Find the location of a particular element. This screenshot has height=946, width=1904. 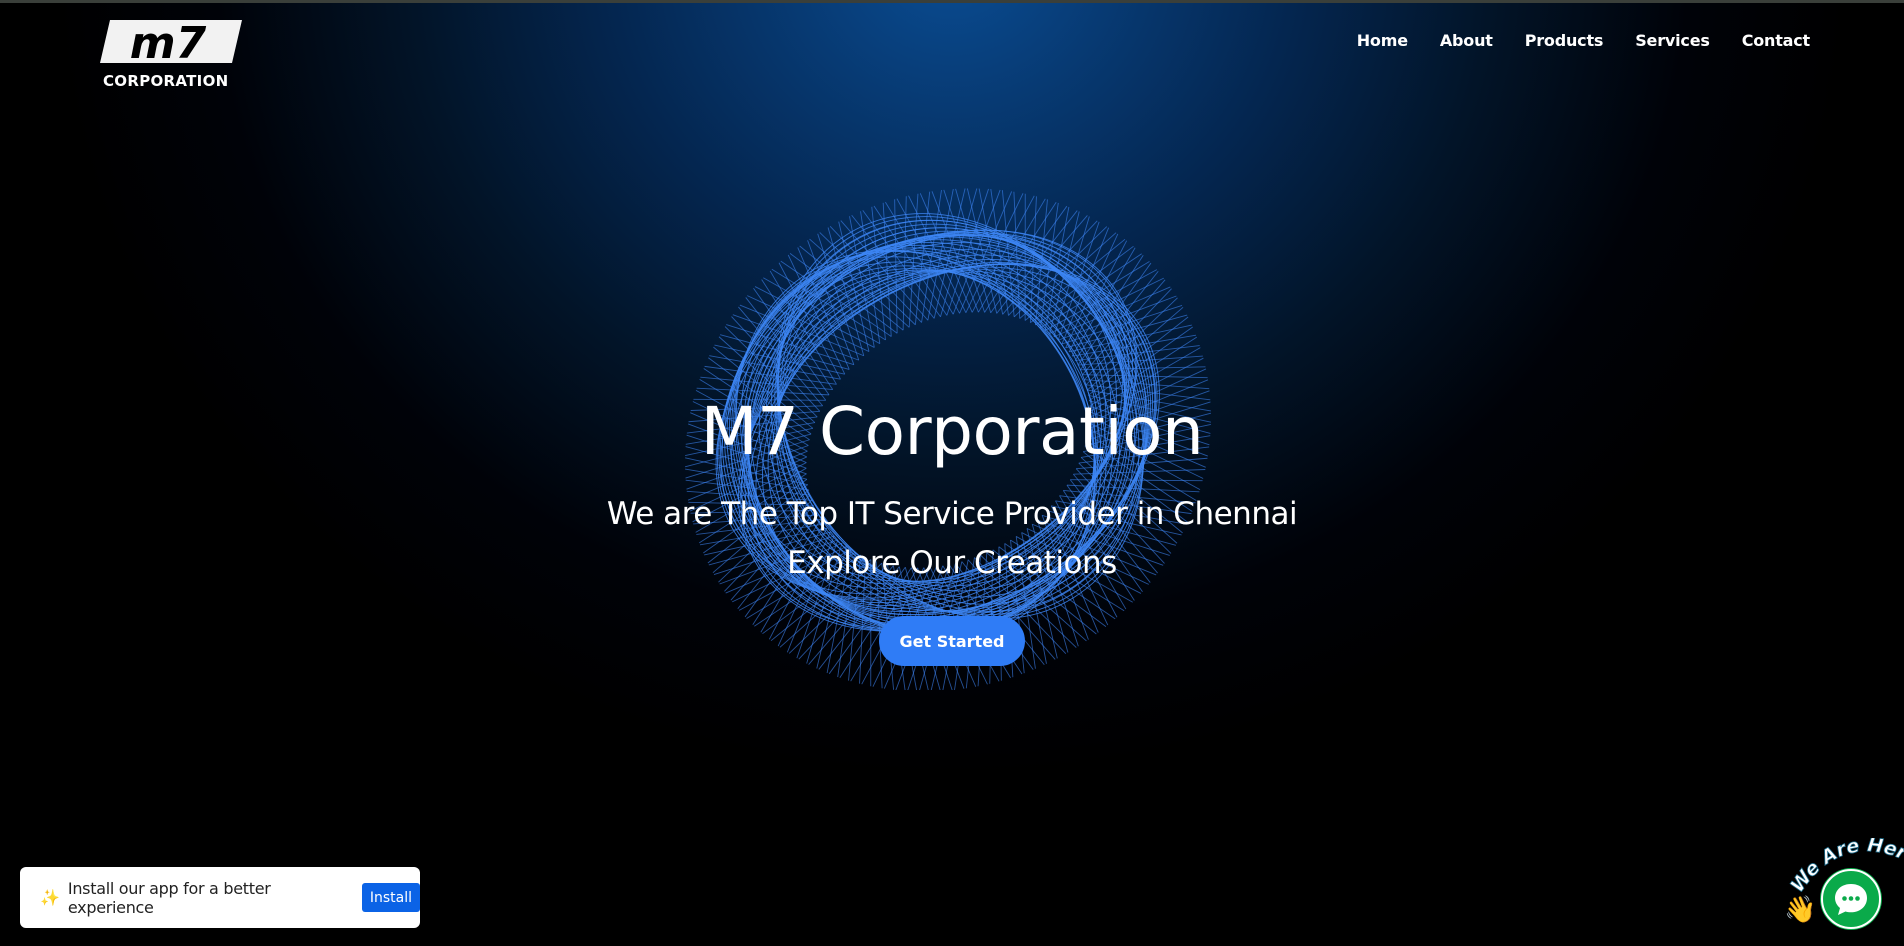

waving-hand-icon: 👋 is located at coordinates (1800, 909).